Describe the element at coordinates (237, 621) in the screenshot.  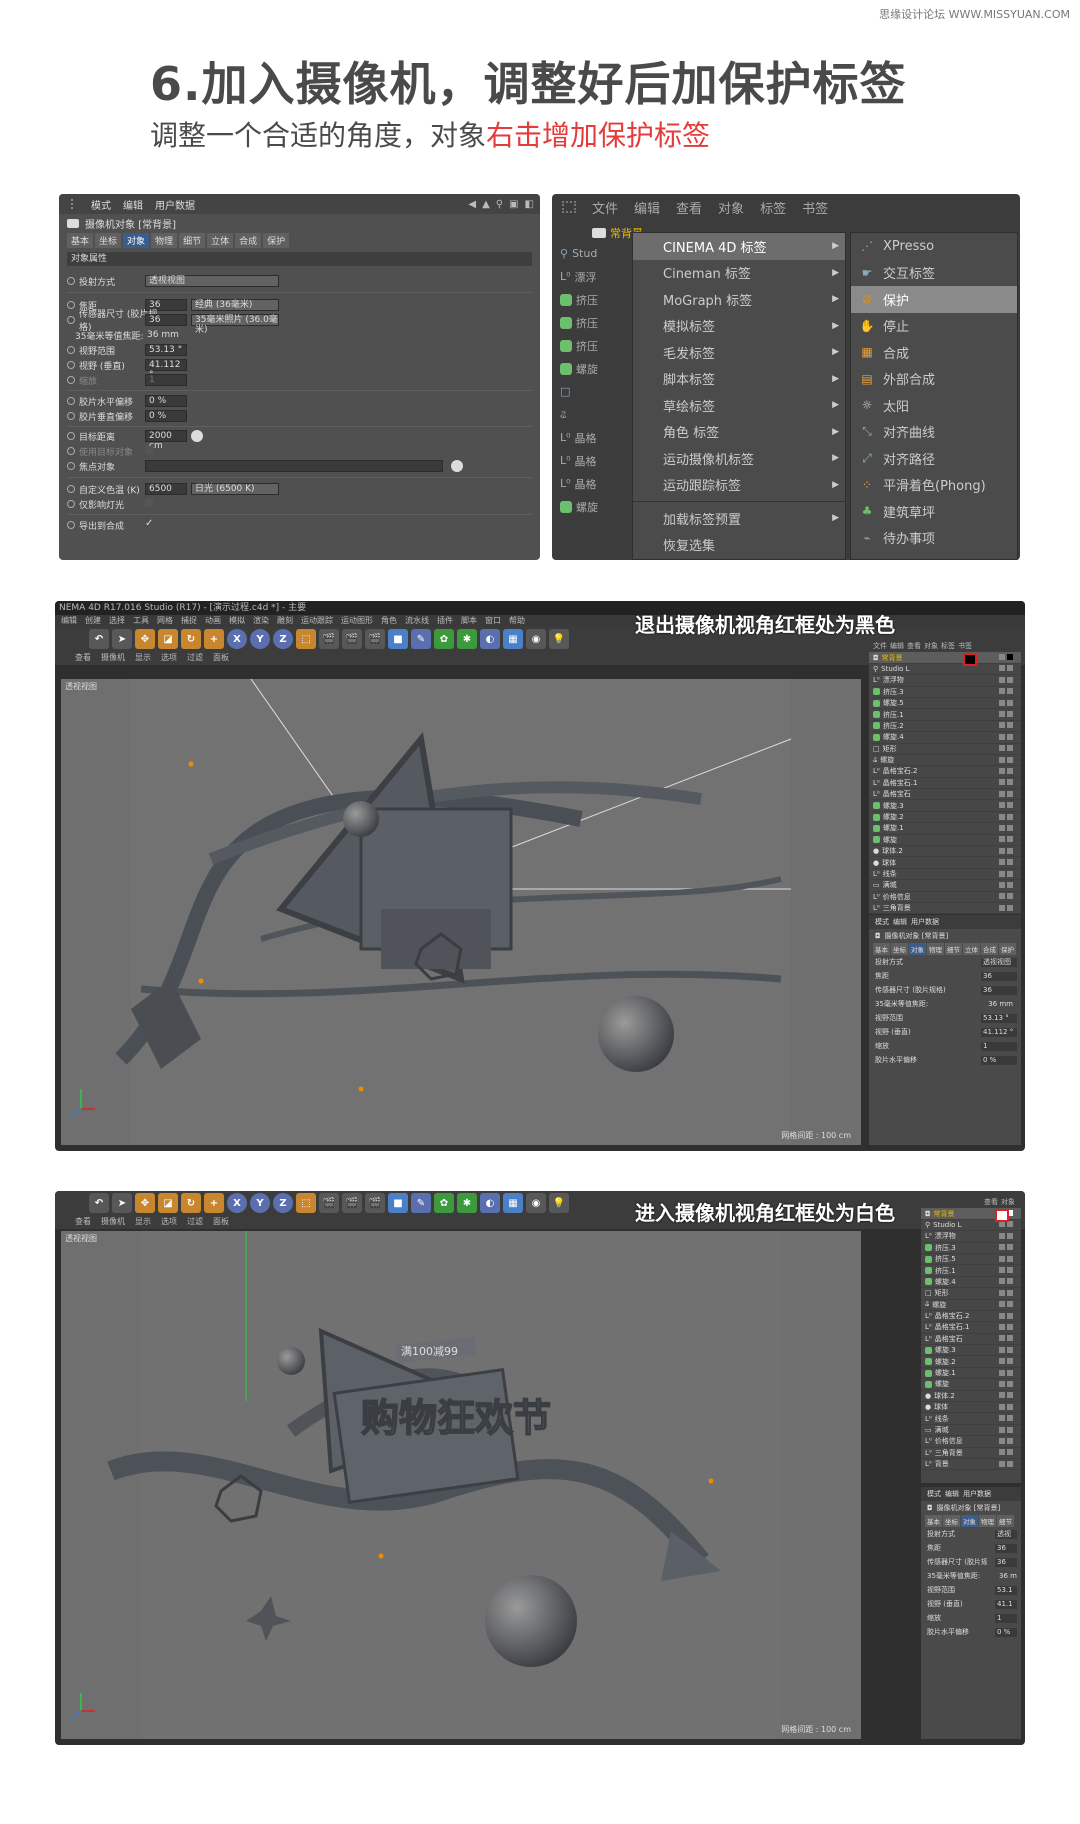
I see `menu-item: 模拟` at that location.